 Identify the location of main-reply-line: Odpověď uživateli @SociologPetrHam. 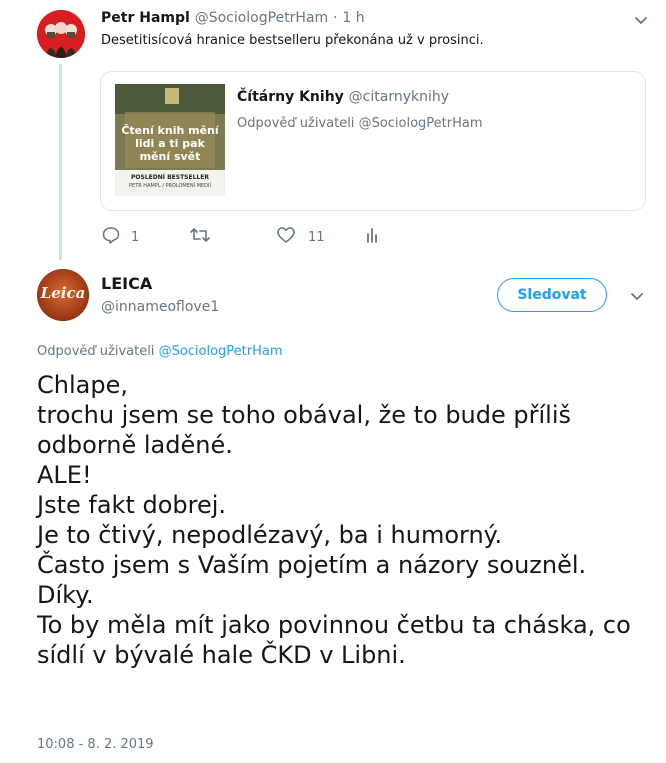
(160, 351).